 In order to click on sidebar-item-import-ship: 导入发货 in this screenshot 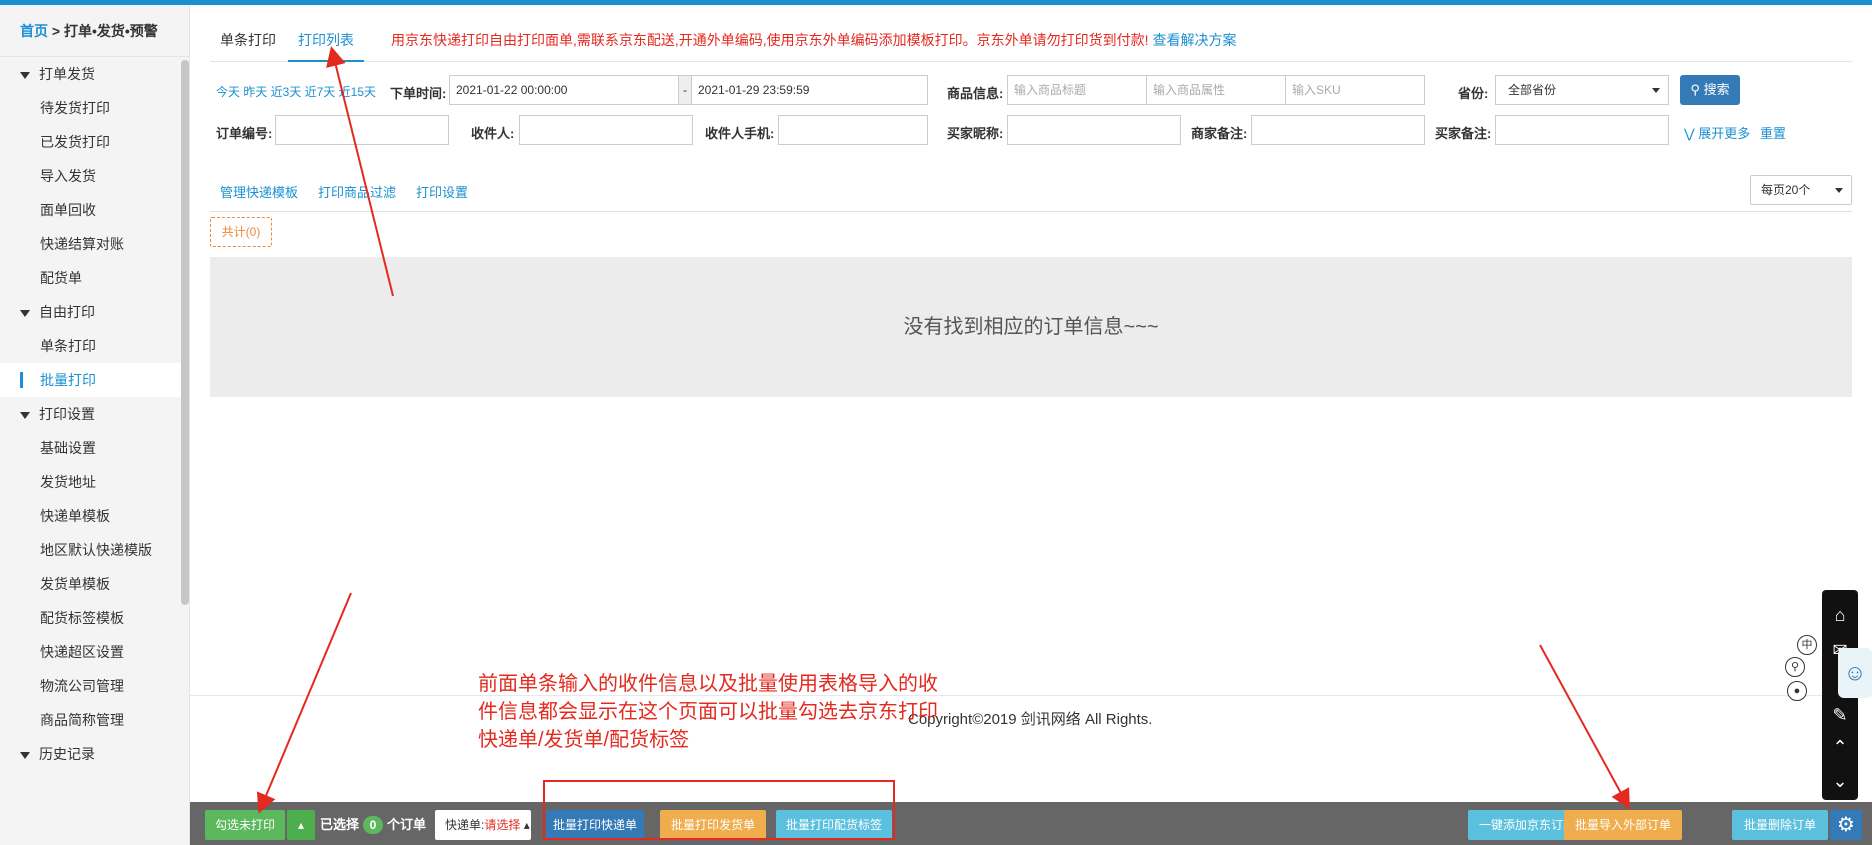, I will do `click(94, 176)`.